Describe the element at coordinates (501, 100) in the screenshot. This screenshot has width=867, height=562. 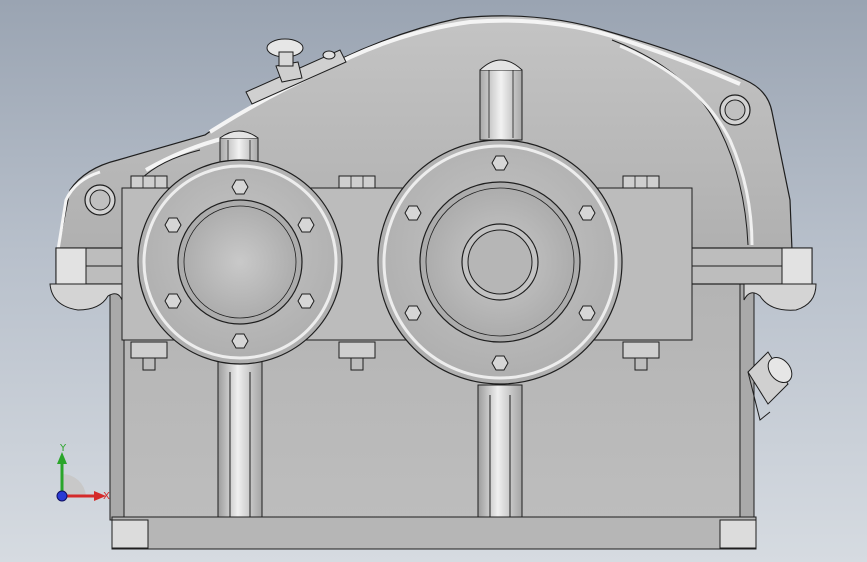
I see `right-bearing-boss` at that location.